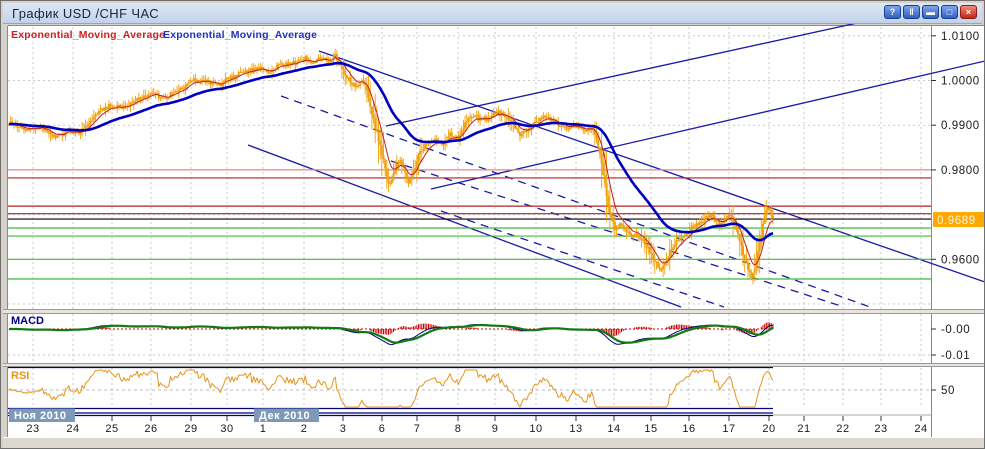 Image resolution: width=985 pixels, height=449 pixels. Describe the element at coordinates (960, 260) in the screenshot. I see `price-axis-label: 0.9600` at that location.